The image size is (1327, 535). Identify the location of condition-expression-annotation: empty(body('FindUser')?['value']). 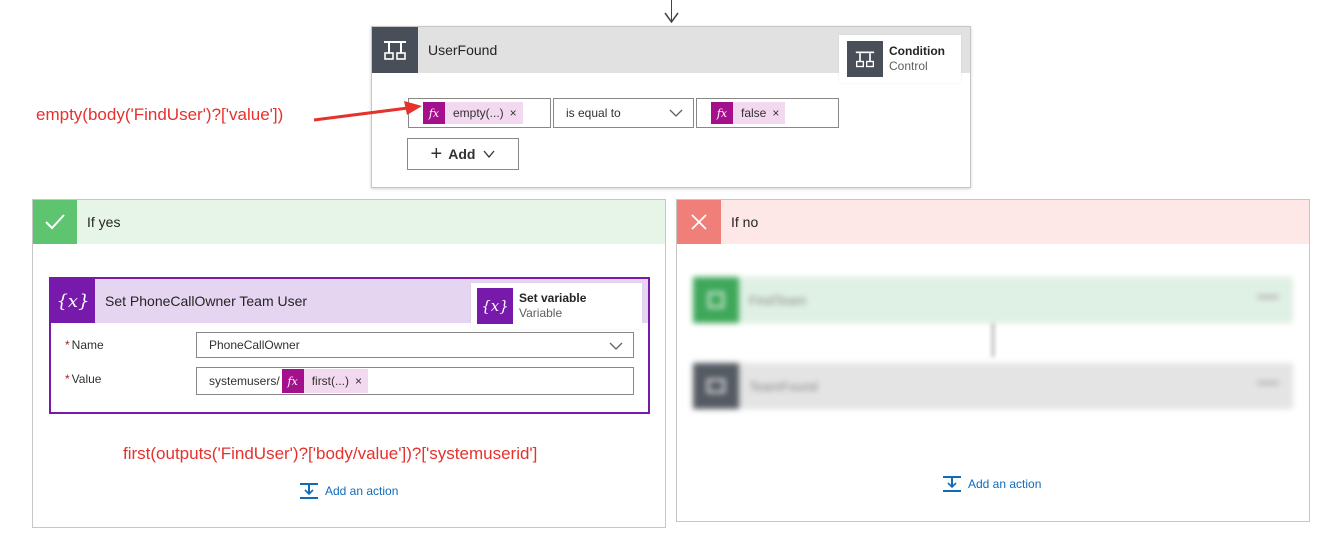
(160, 114).